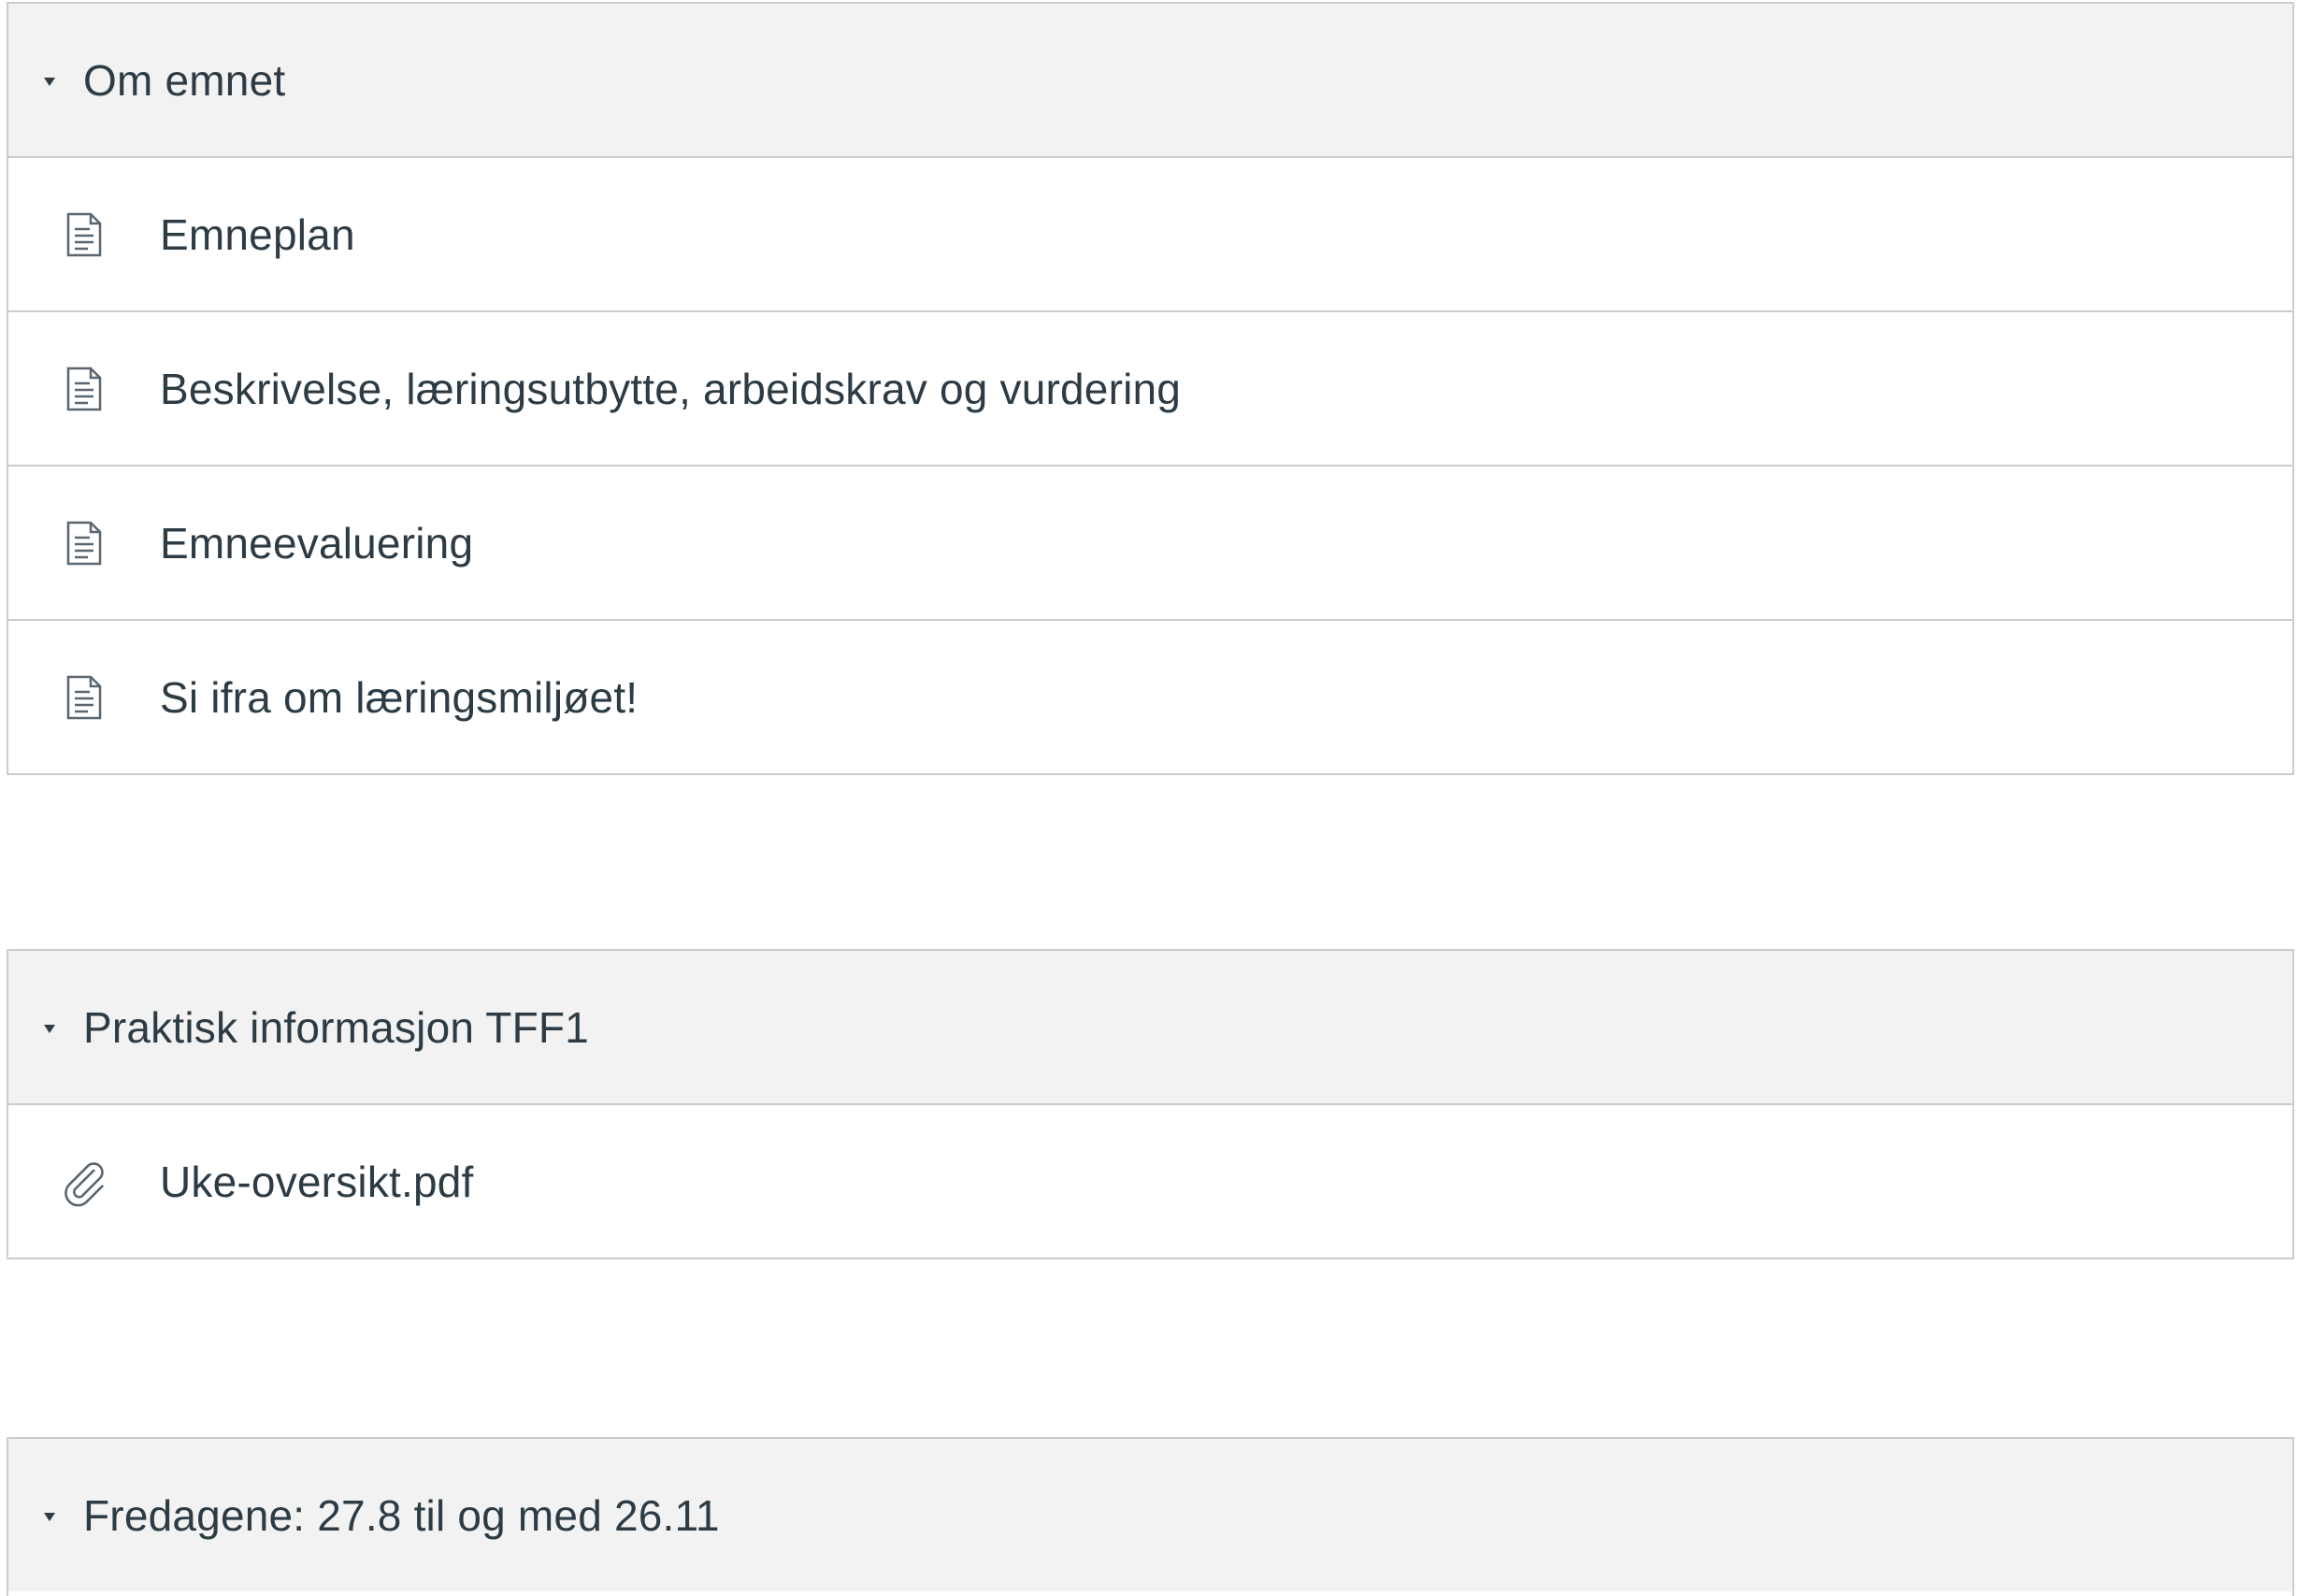 This screenshot has width=2298, height=1596. I want to click on module-header: Om emnet, so click(1150, 80).